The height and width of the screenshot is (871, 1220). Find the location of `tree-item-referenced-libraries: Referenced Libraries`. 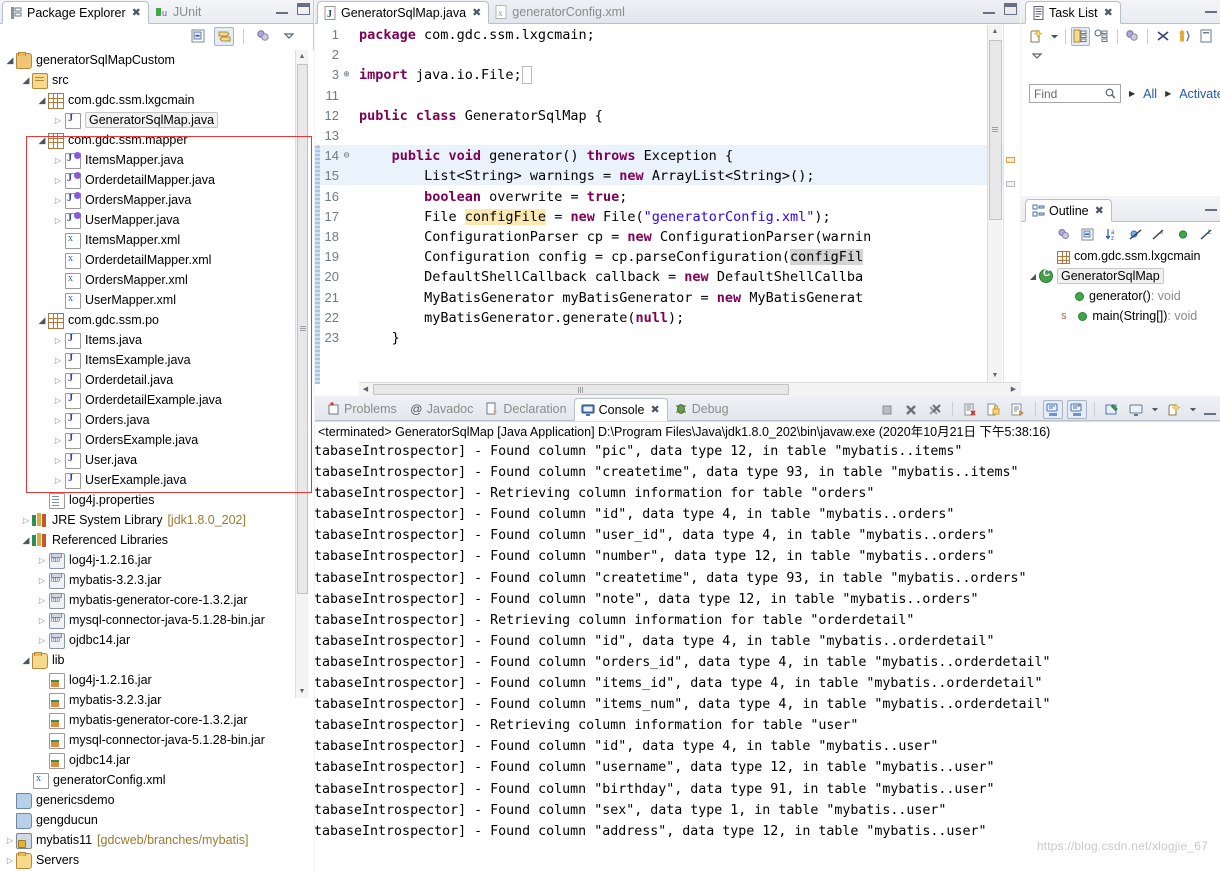

tree-item-referenced-libraries: Referenced Libraries is located at coordinates (157, 540).